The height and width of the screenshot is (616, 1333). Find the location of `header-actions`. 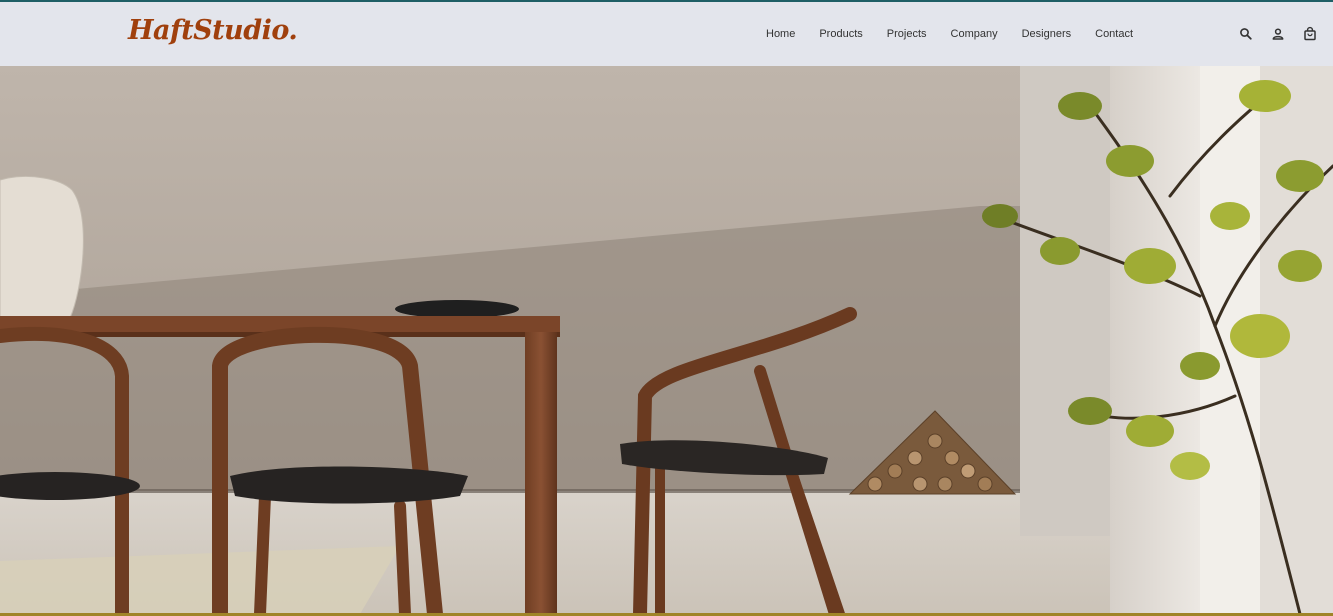

header-actions is located at coordinates (1285, 34).